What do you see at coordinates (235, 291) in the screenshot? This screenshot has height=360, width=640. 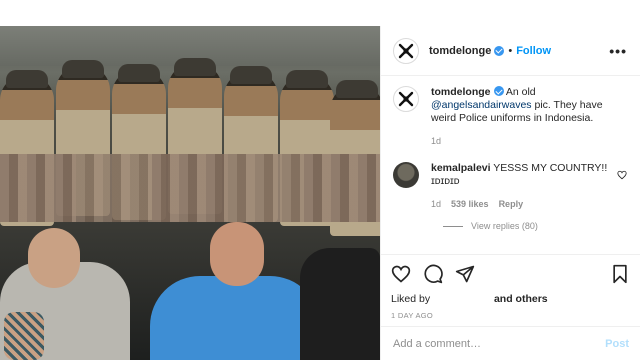 I see `photo-person-blue-shirt` at bounding box center [235, 291].